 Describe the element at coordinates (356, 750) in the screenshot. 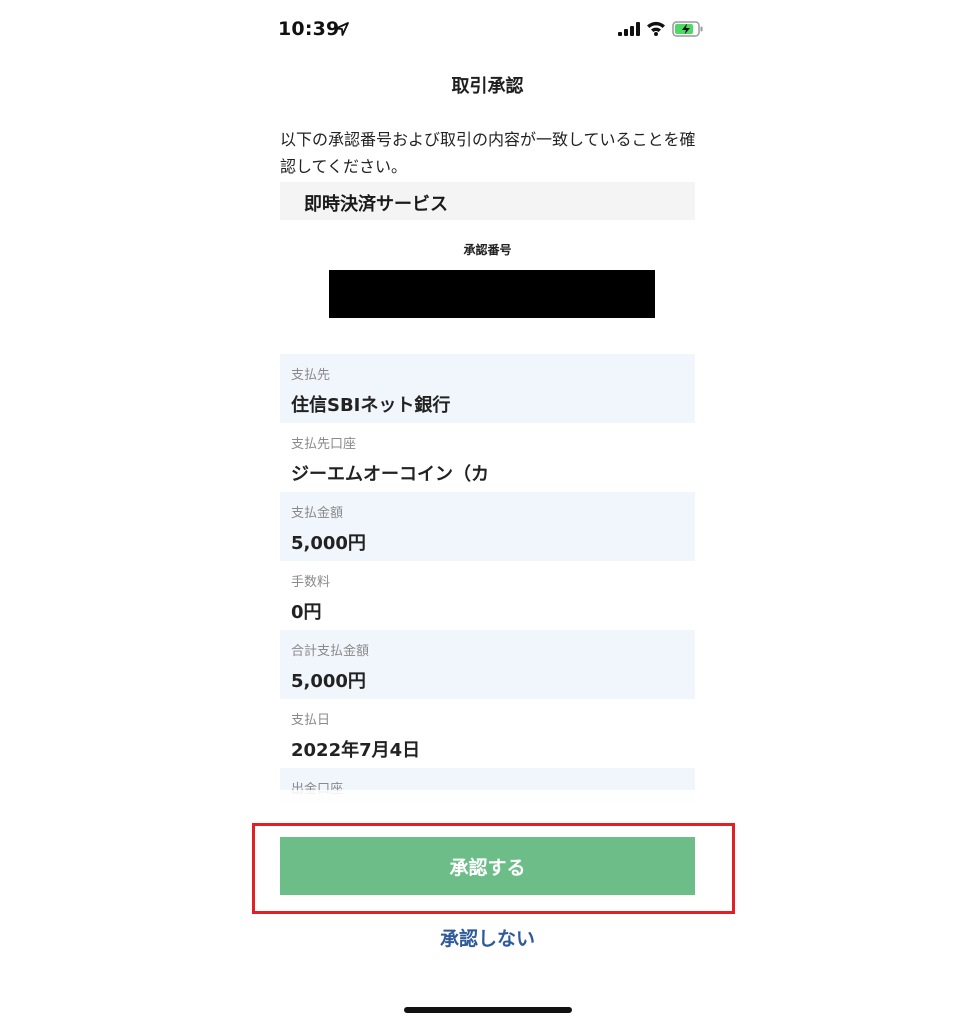

I see `detail-value: 2022年7月4日` at that location.